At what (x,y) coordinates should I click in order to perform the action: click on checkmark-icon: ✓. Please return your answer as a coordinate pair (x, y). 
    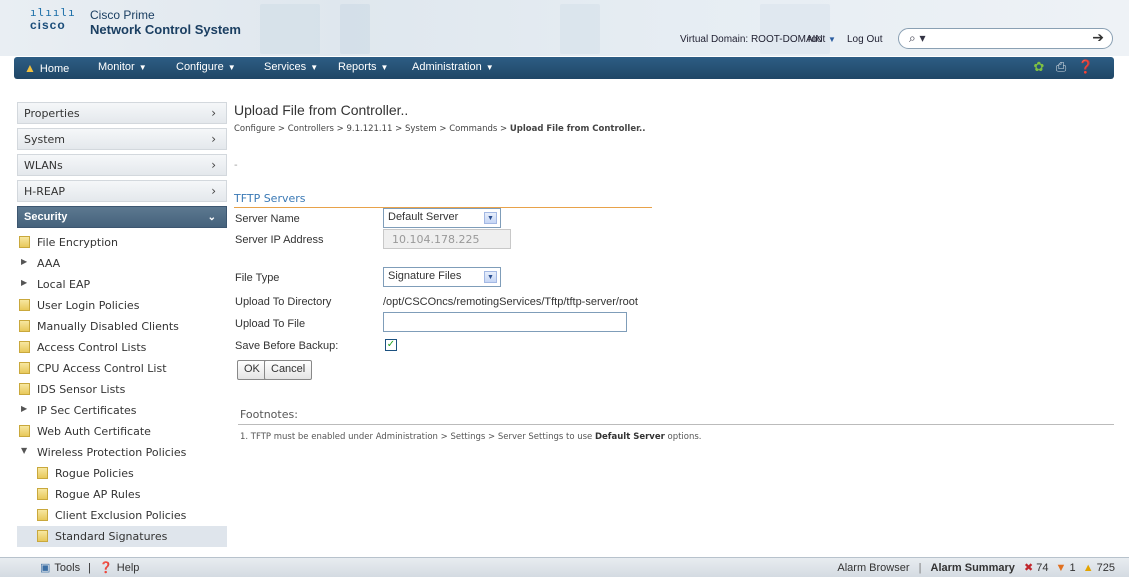
    Looking at the image, I should click on (391, 344).